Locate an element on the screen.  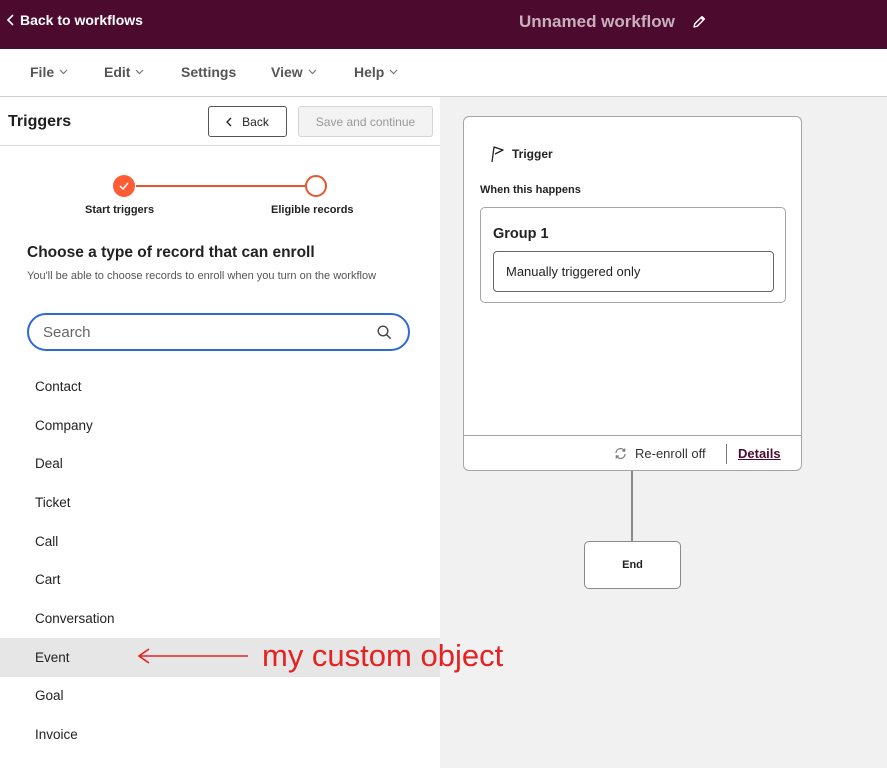
back-to-workflows-link: Back to workflows is located at coordinates (74, 20).